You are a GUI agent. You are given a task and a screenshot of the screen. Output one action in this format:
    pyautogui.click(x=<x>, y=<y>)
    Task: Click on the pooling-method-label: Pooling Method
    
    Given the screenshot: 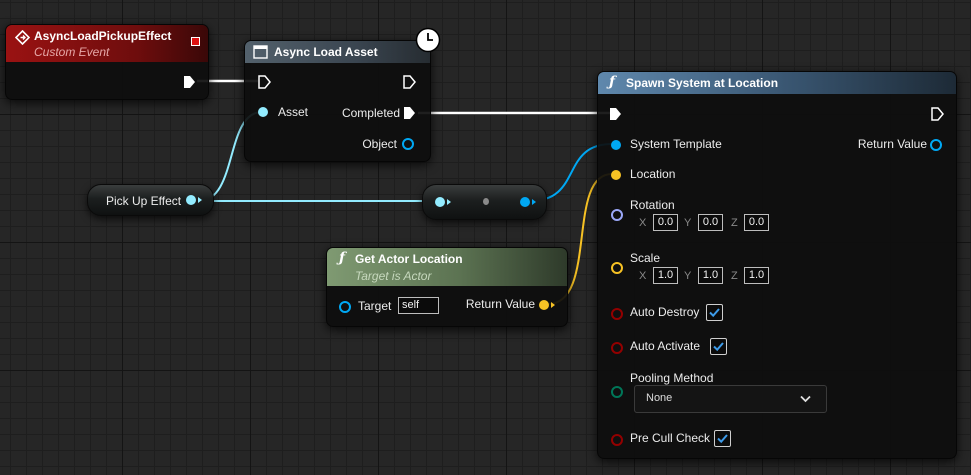 What is the action you would take?
    pyautogui.click(x=672, y=378)
    